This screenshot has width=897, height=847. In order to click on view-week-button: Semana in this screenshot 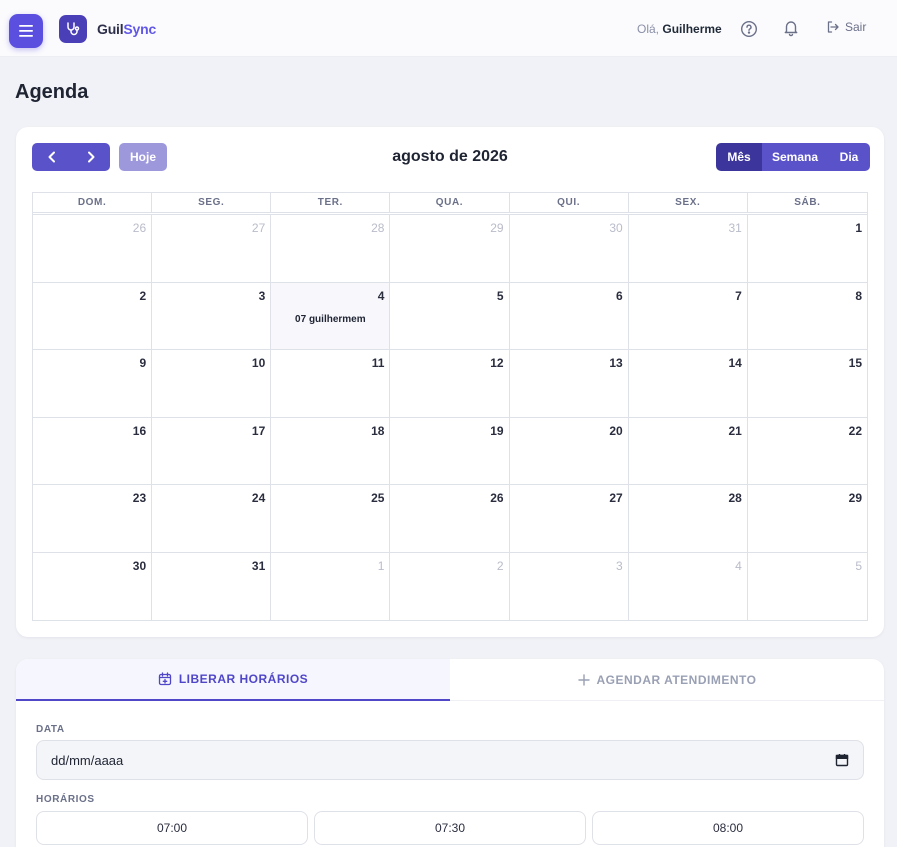, I will do `click(795, 157)`.